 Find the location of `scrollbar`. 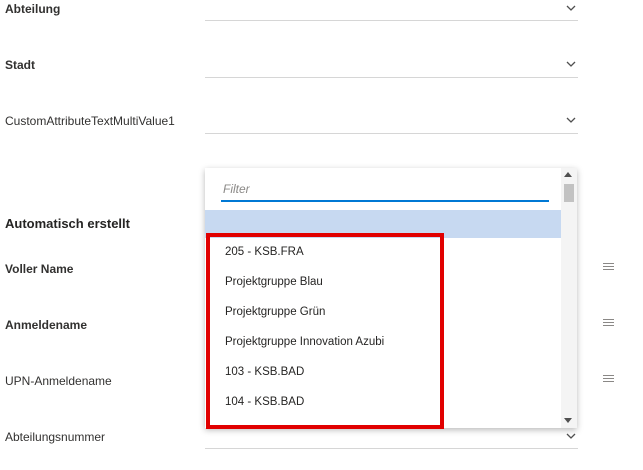

scrollbar is located at coordinates (569, 298).